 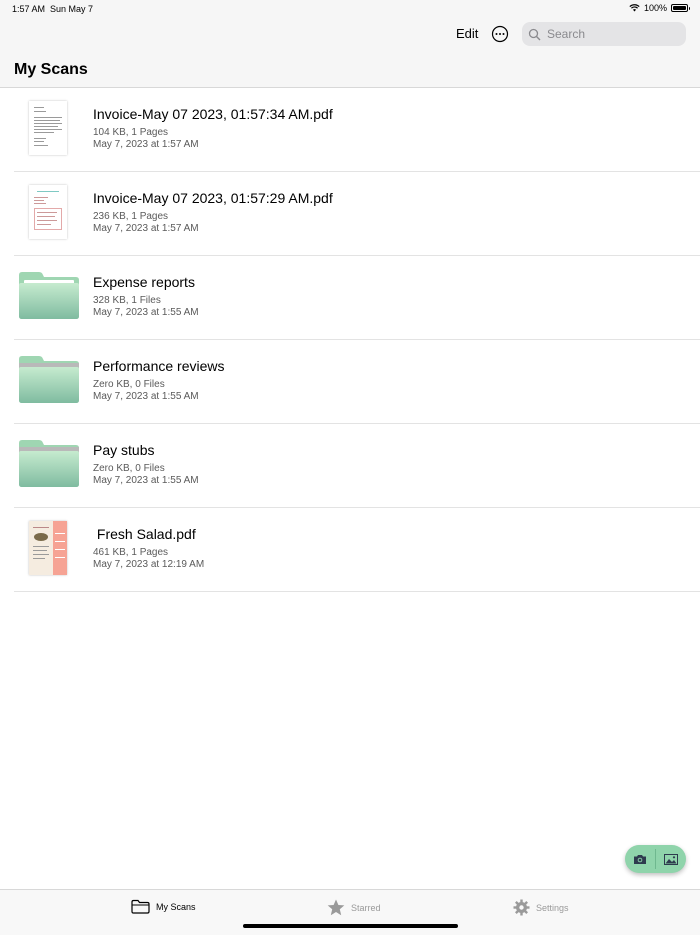 I want to click on status-date: Sun May 7, so click(x=72, y=9).